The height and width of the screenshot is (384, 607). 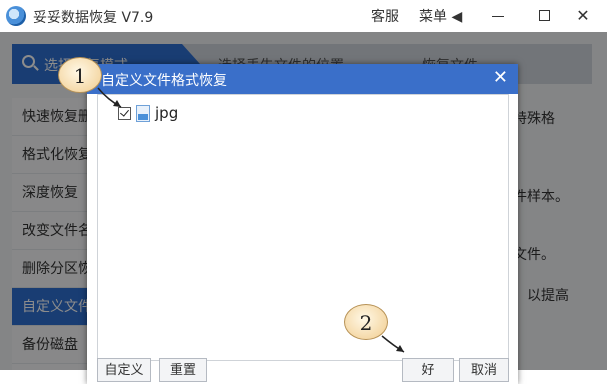 What do you see at coordinates (366, 322) in the screenshot?
I see `annotation-2: 2` at bounding box center [366, 322].